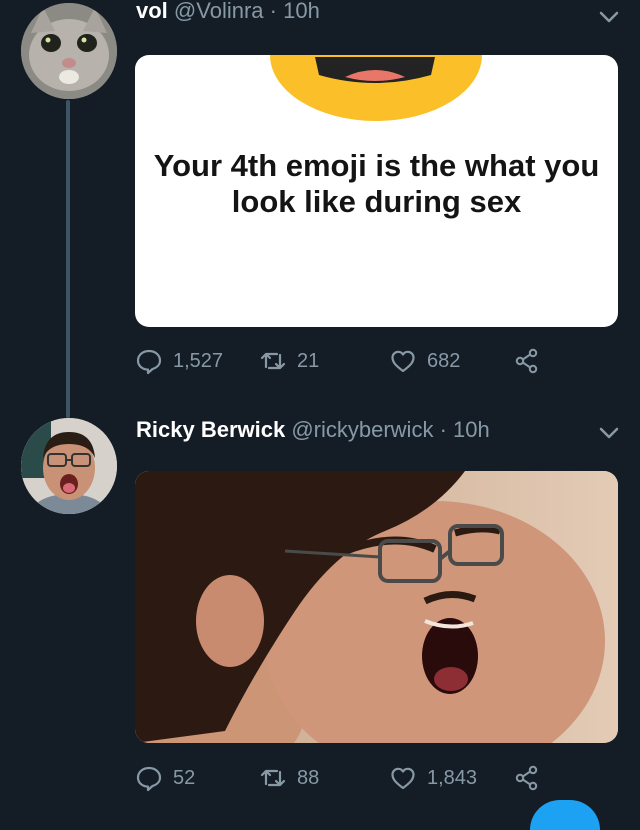  I want to click on author-name: Ricky Berwick, so click(210, 429).